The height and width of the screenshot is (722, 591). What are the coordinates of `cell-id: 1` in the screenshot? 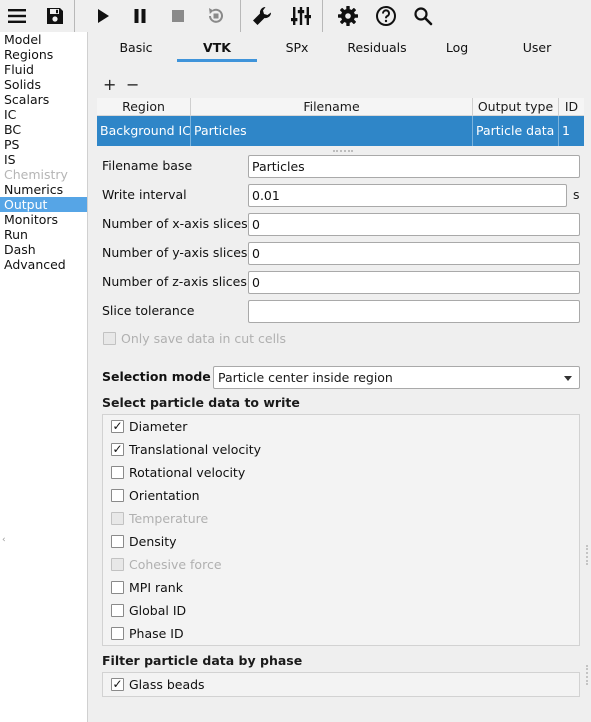 It's located at (566, 130).